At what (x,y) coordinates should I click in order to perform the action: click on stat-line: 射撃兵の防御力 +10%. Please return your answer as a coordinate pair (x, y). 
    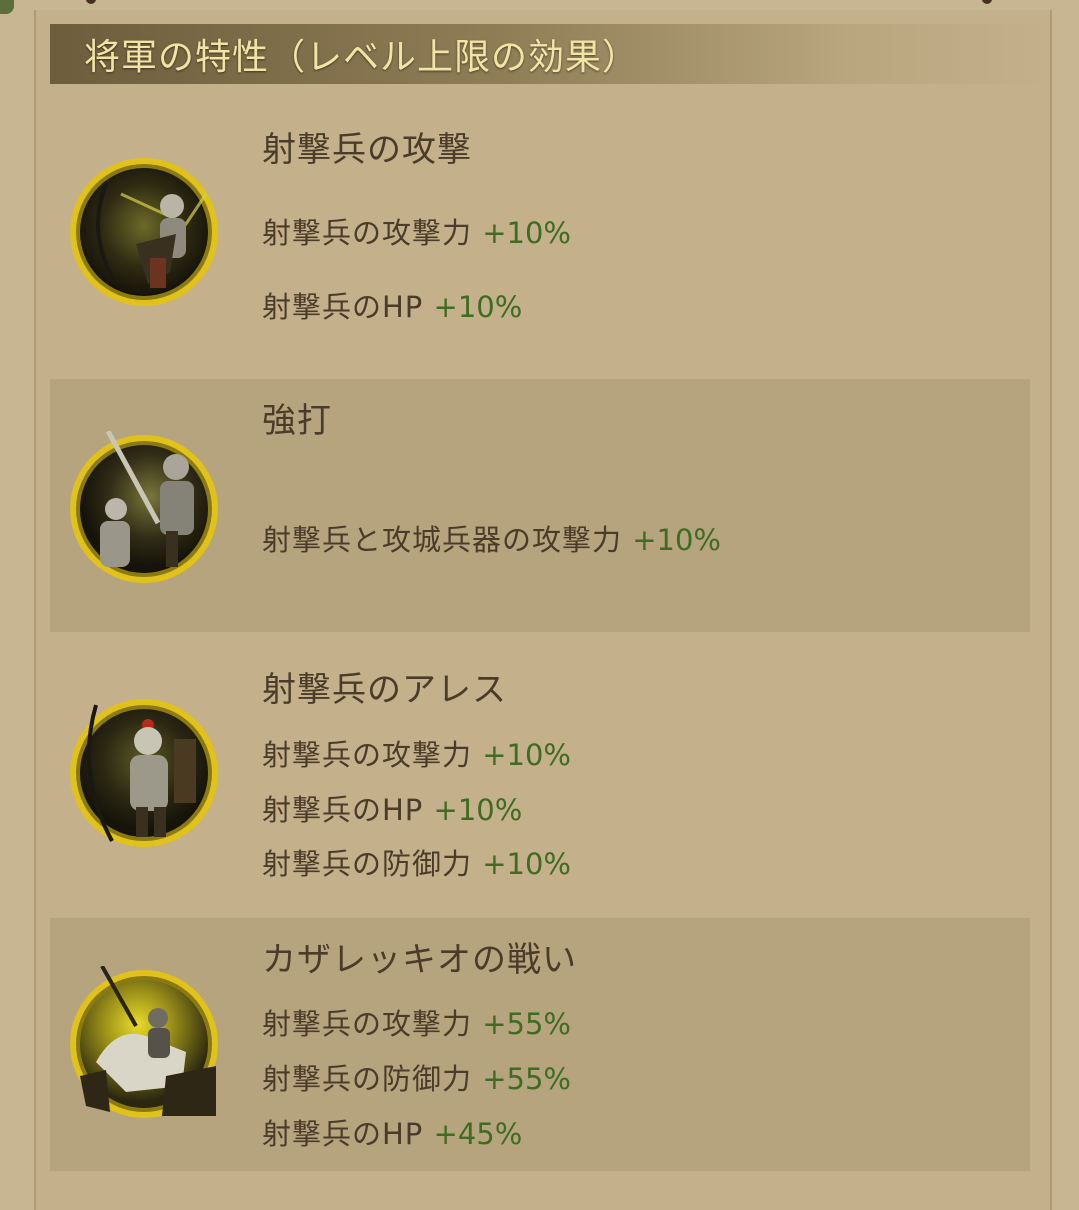
    Looking at the image, I should click on (416, 862).